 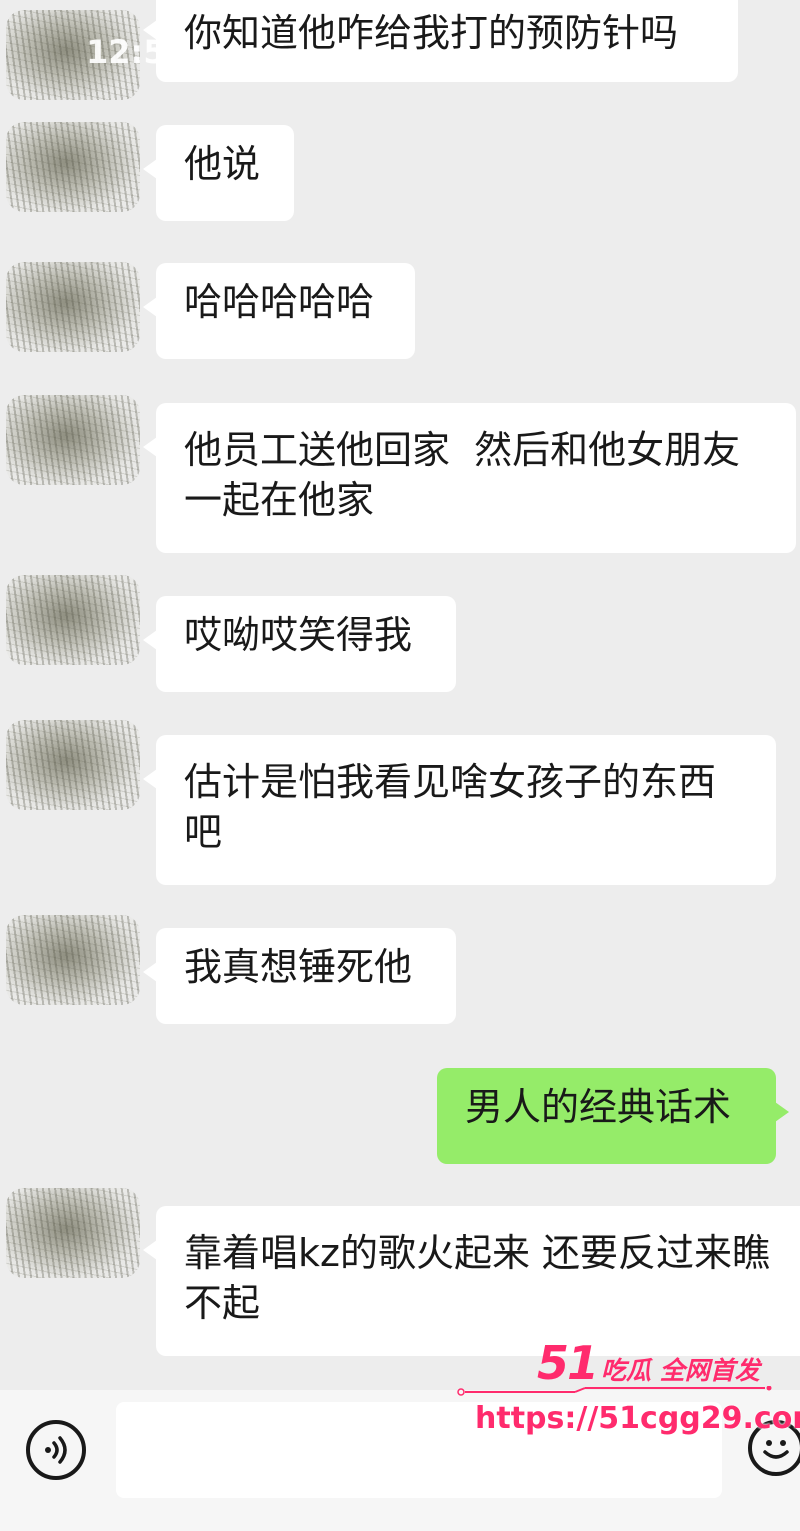 What do you see at coordinates (469, 478) in the screenshot?
I see `message-bubble: 他员工送他回家 然后和他女朋友一起在他家` at bounding box center [469, 478].